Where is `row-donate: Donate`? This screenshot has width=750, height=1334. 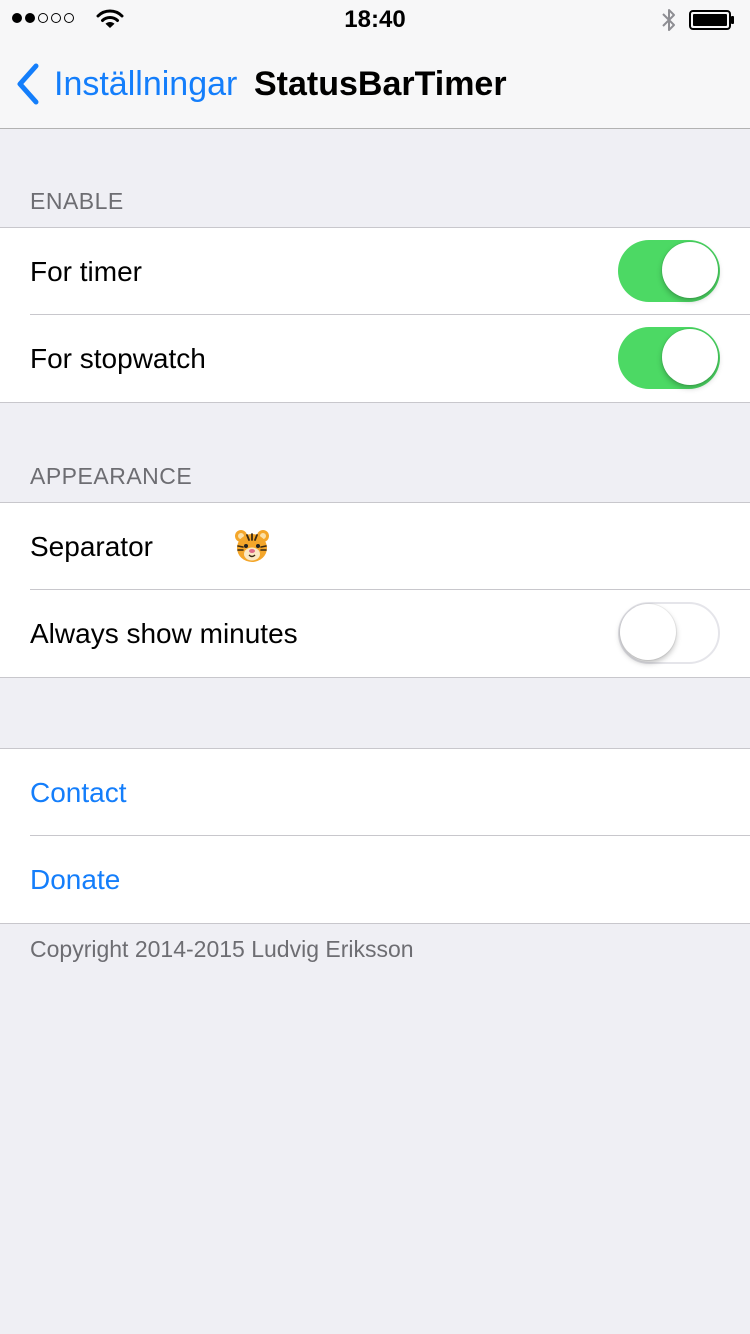
row-donate: Donate is located at coordinates (375, 879).